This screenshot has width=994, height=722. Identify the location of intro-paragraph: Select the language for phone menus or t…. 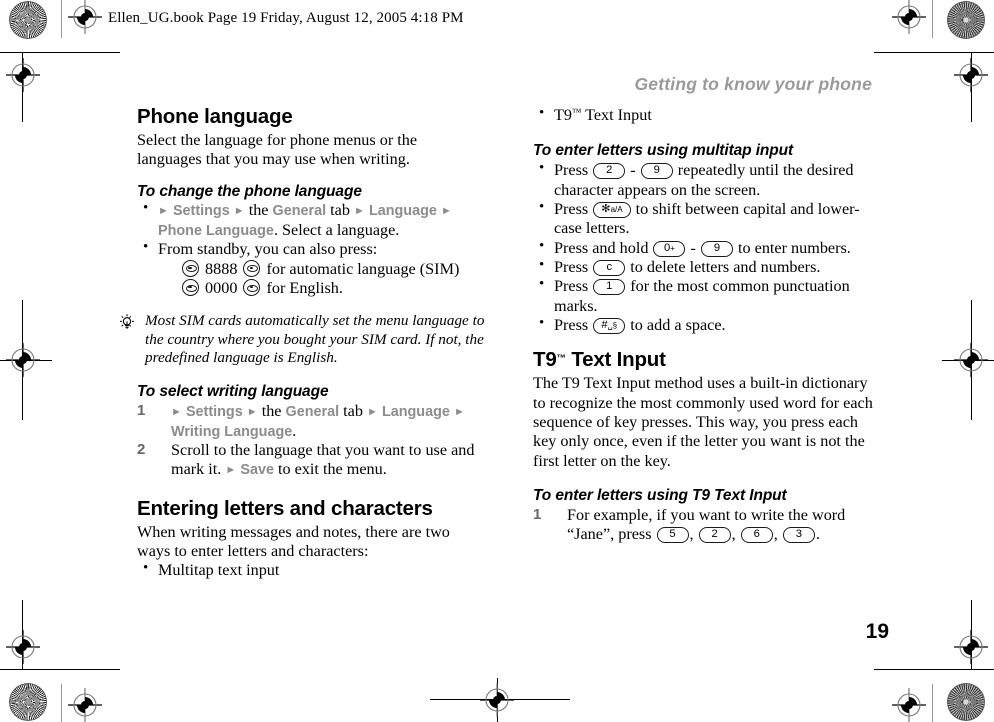
(277, 149).